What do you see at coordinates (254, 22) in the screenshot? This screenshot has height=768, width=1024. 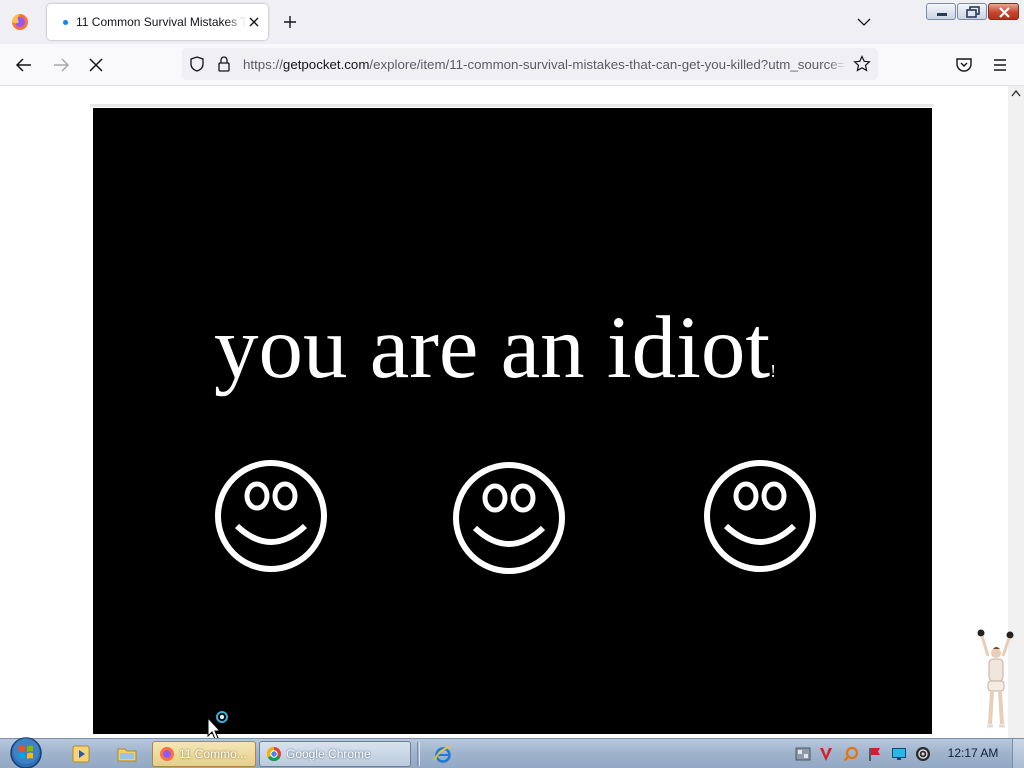 I see `close-tab-icon` at bounding box center [254, 22].